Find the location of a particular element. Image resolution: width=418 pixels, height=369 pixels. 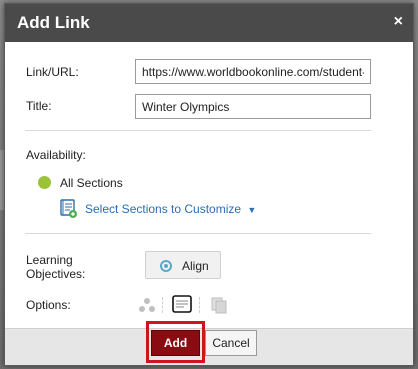

copy-icon is located at coordinates (219, 305).